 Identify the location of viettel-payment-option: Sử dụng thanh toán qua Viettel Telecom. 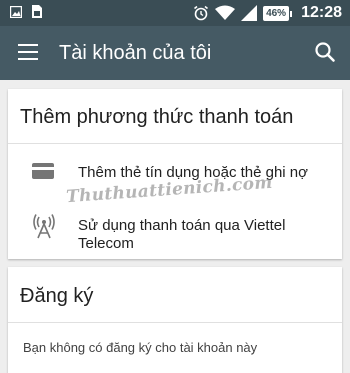
(175, 228).